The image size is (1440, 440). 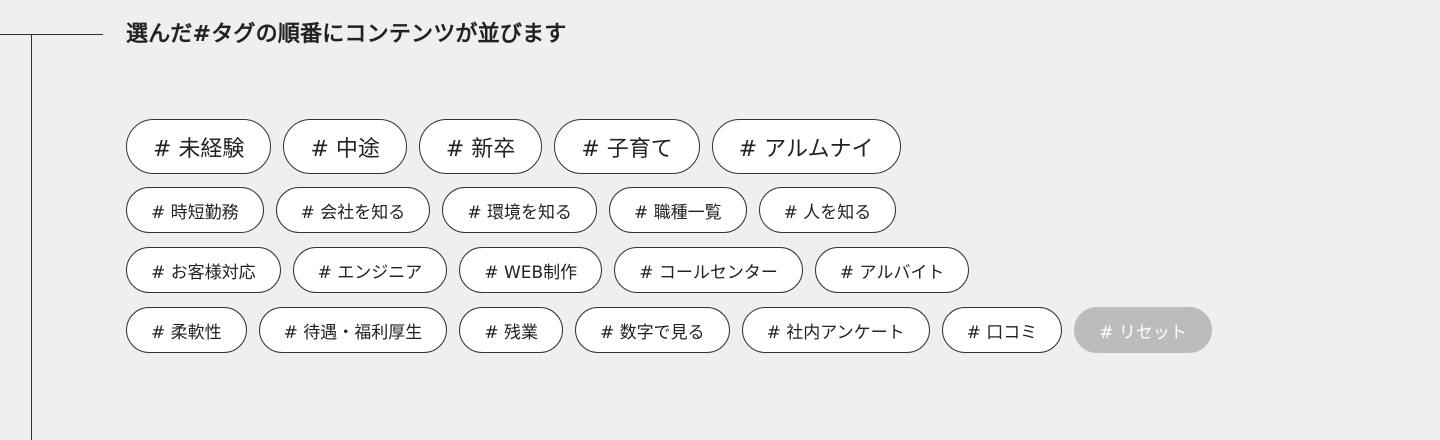 What do you see at coordinates (1143, 330) in the screenshot?
I see `reset-button: # リセット` at bounding box center [1143, 330].